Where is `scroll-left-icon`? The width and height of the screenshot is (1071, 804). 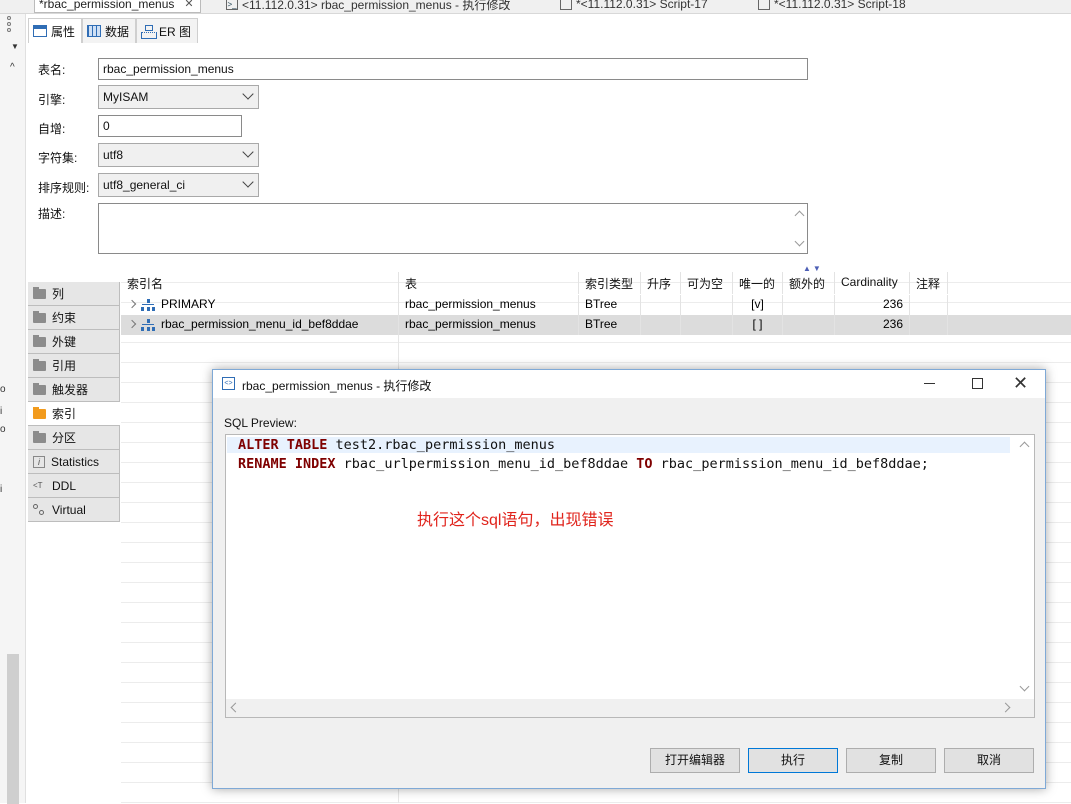 scroll-left-icon is located at coordinates (235, 707).